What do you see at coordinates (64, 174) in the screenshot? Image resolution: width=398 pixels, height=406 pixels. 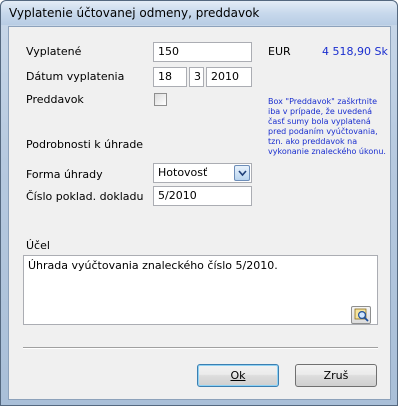 I see `payment-form-label: Forma úhrady` at bounding box center [64, 174].